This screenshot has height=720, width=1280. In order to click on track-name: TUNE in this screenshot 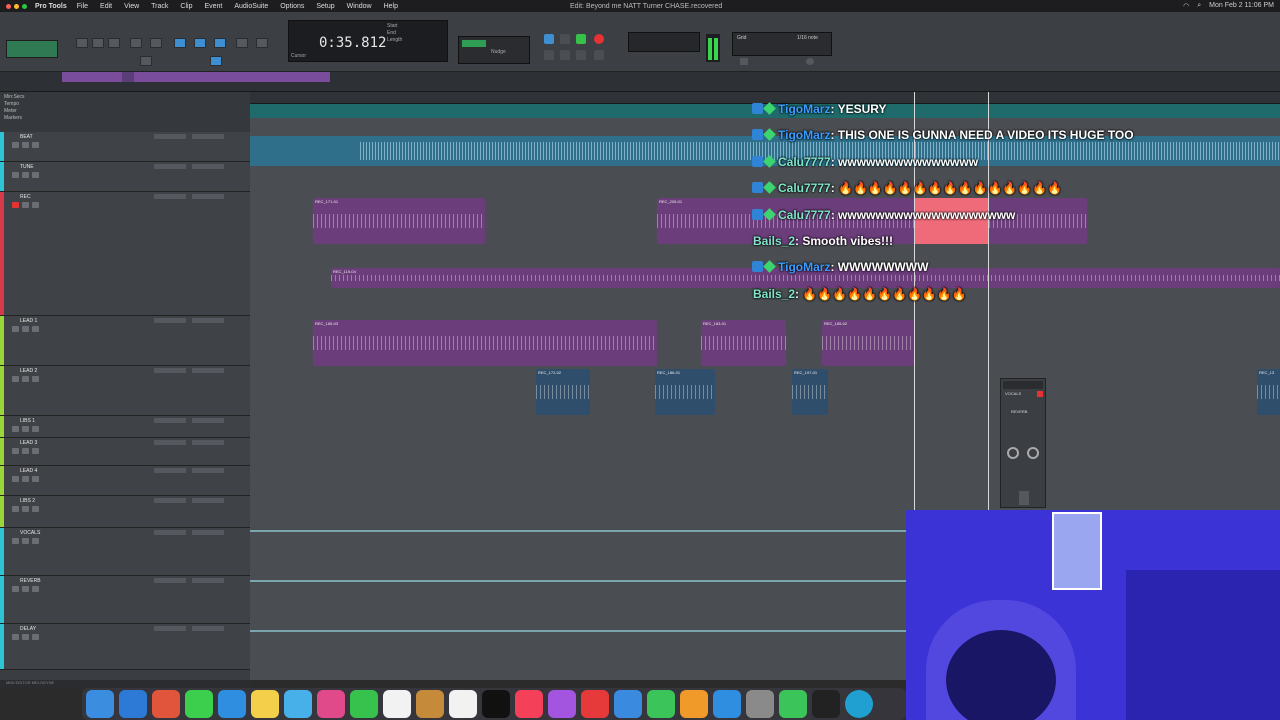, I will do `click(27, 167)`.